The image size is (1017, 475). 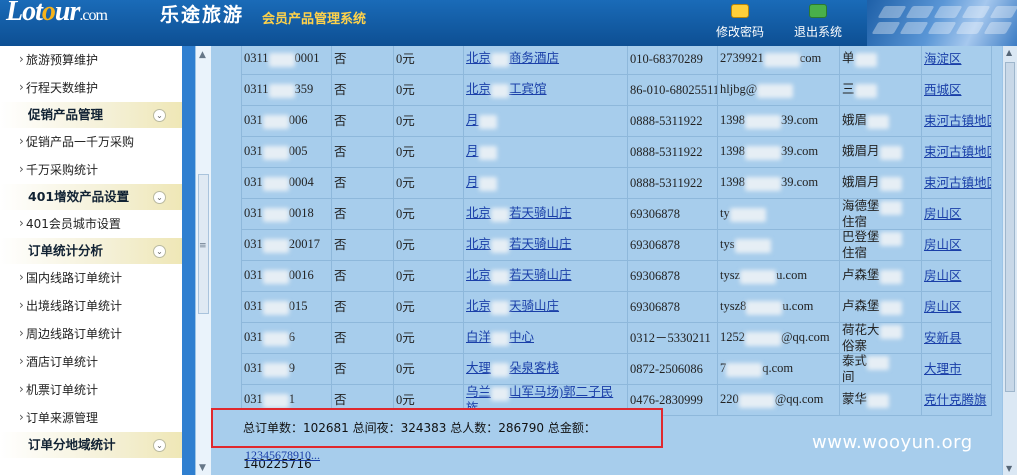 I want to click on hotel-name-link: 北京 商务酒店, so click(x=512, y=59).